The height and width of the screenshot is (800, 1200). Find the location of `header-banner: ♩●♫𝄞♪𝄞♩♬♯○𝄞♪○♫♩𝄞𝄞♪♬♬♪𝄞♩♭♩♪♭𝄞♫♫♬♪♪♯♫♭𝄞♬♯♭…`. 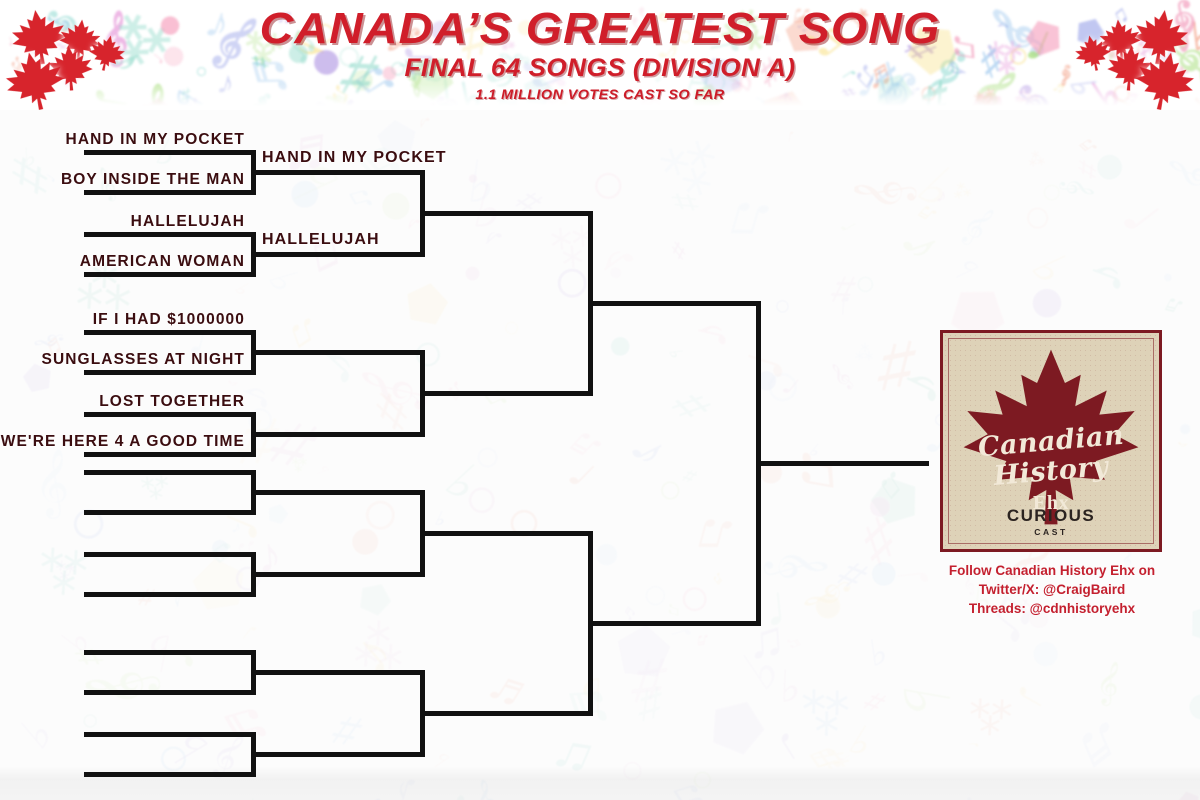

header-banner: ♩●♫𝄞♪𝄞♩♬♯○𝄞♪○♫♩𝄞𝄞♪♬♬♪𝄞♩♭♩♪♭𝄞♫♫♬♪♪♯♫♭𝄞♬♯♭… is located at coordinates (600, 55).